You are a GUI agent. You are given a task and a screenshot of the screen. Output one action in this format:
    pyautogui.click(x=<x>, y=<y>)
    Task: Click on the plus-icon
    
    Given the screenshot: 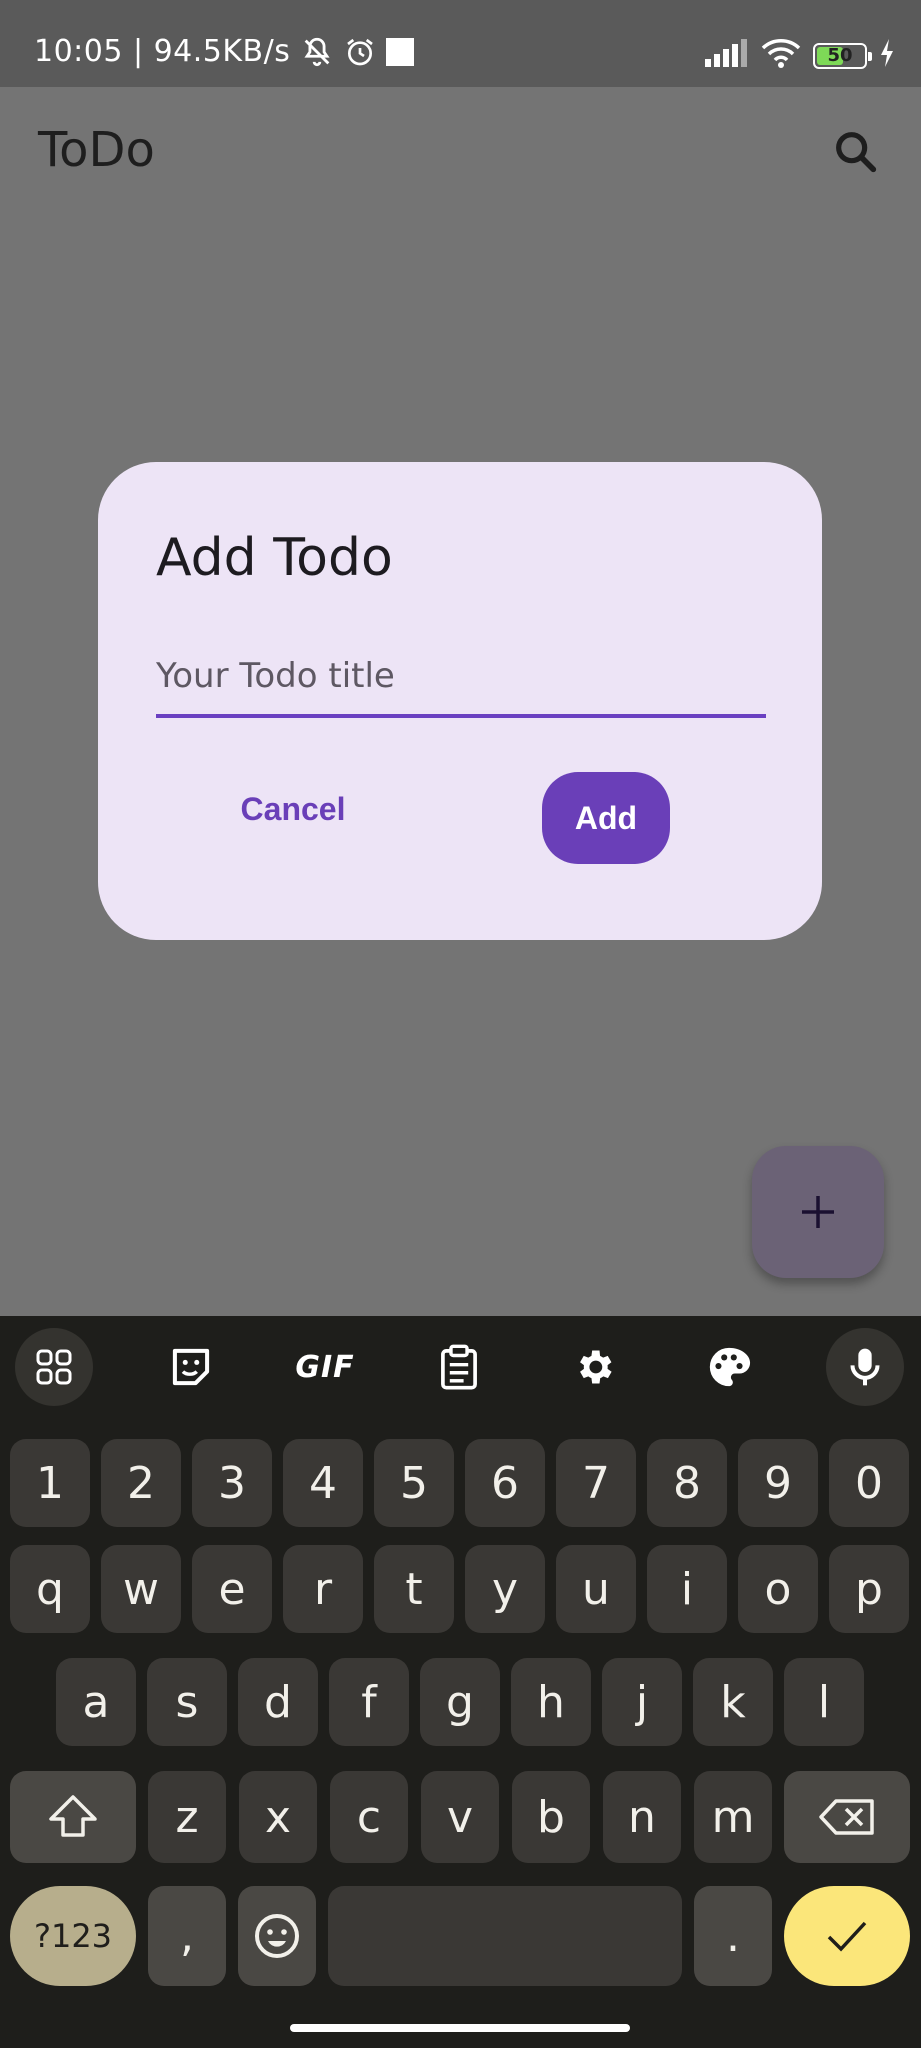 What is the action you would take?
    pyautogui.click(x=818, y=1212)
    